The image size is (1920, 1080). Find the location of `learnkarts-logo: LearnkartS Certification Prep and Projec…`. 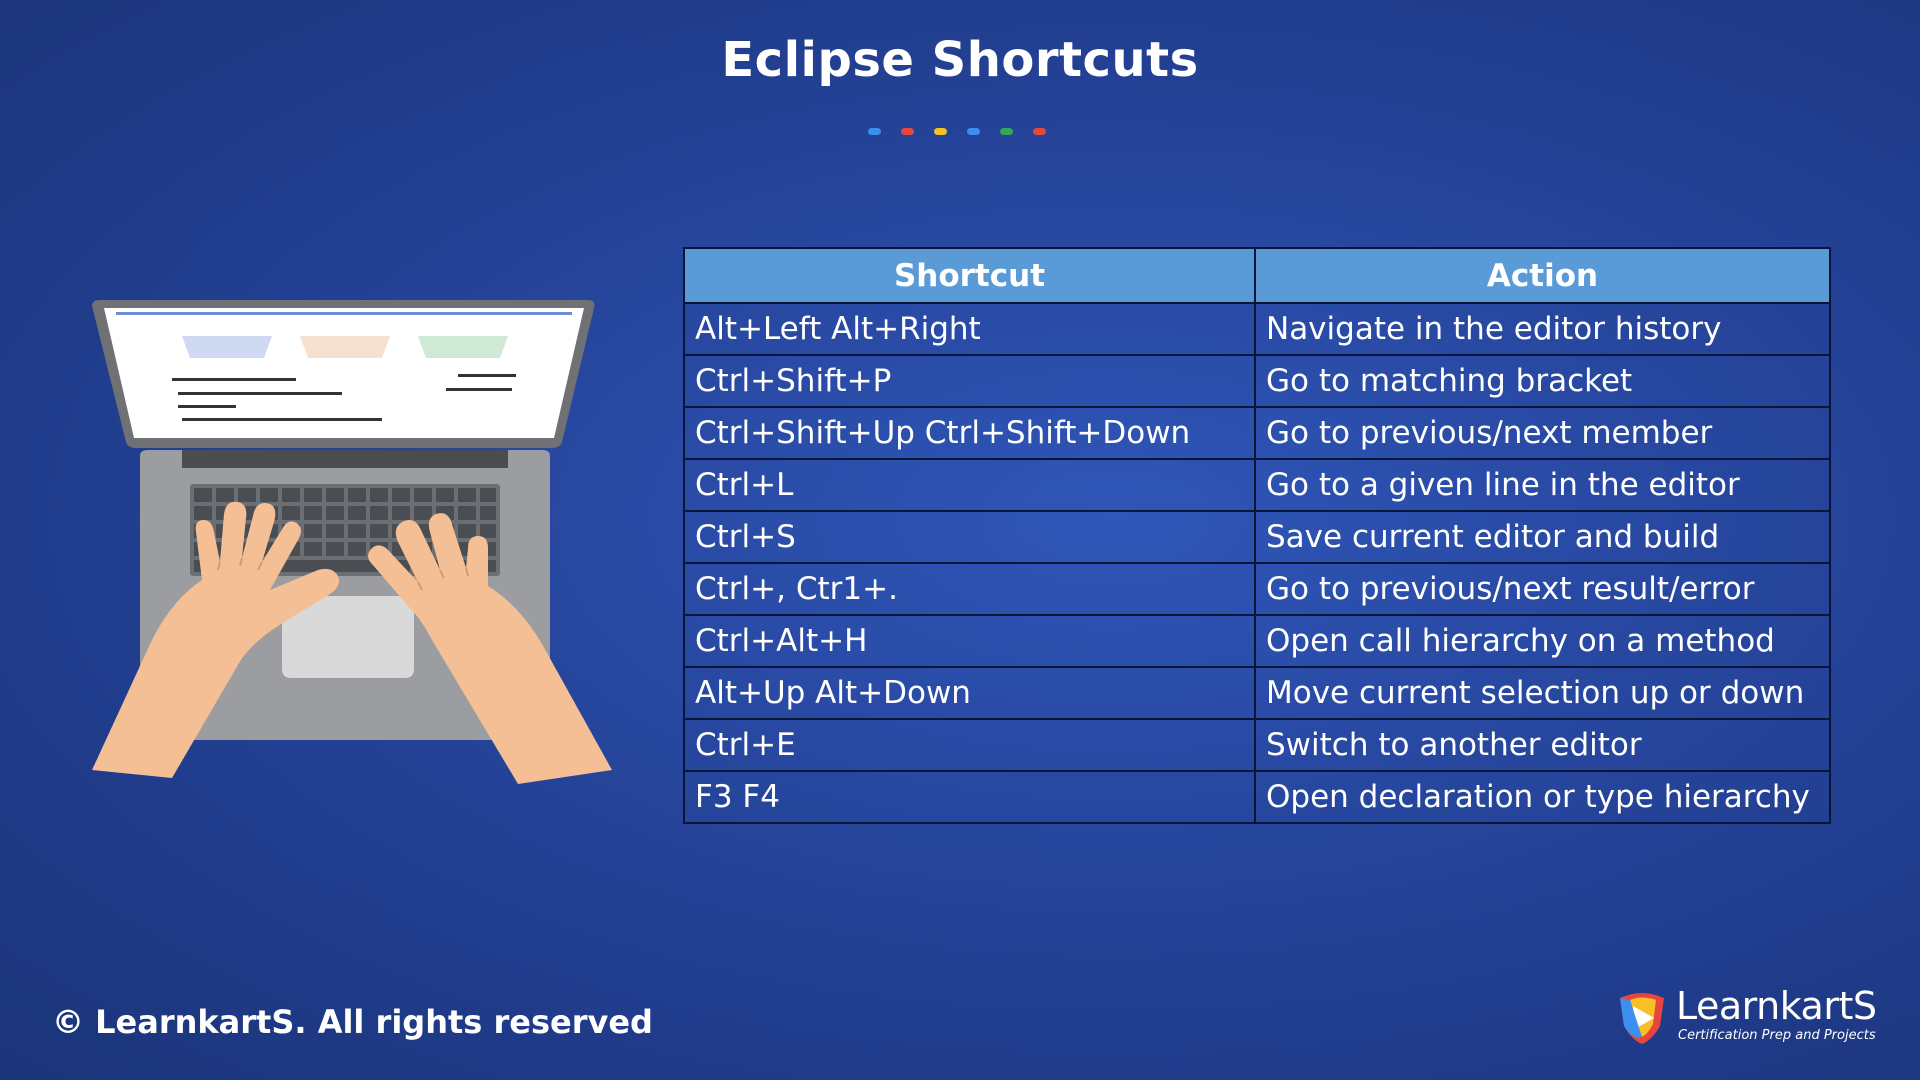

learnkarts-logo: LearnkartS Certification Prep and Projec… is located at coordinates (1746, 1016).